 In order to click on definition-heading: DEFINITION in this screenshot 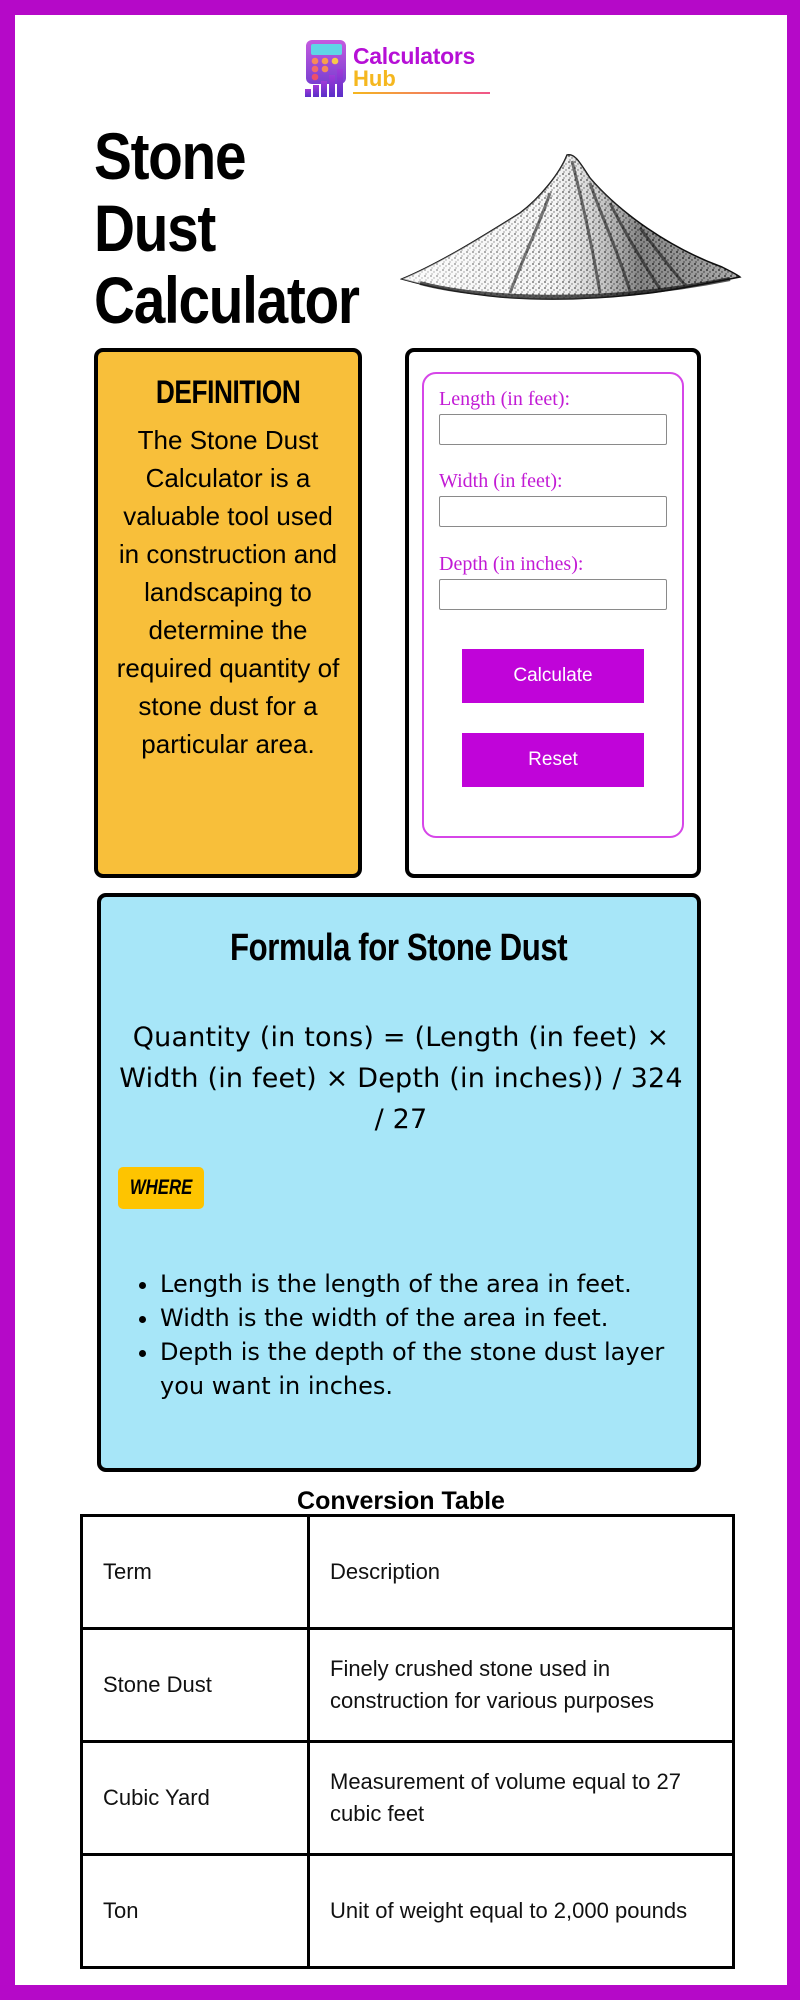, I will do `click(228, 392)`.